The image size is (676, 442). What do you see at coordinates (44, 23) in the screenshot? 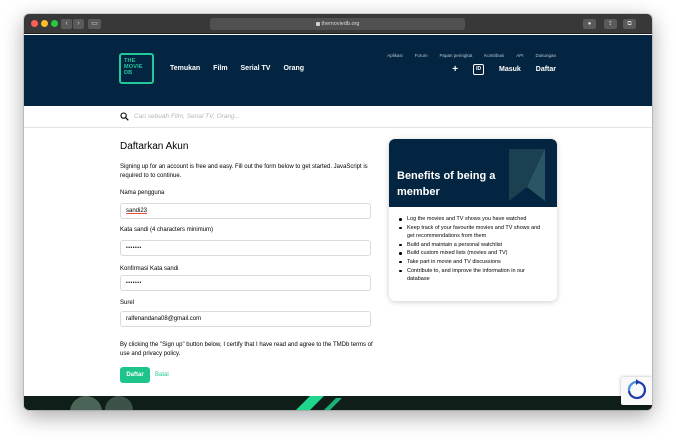
I see `minimize-window-button` at bounding box center [44, 23].